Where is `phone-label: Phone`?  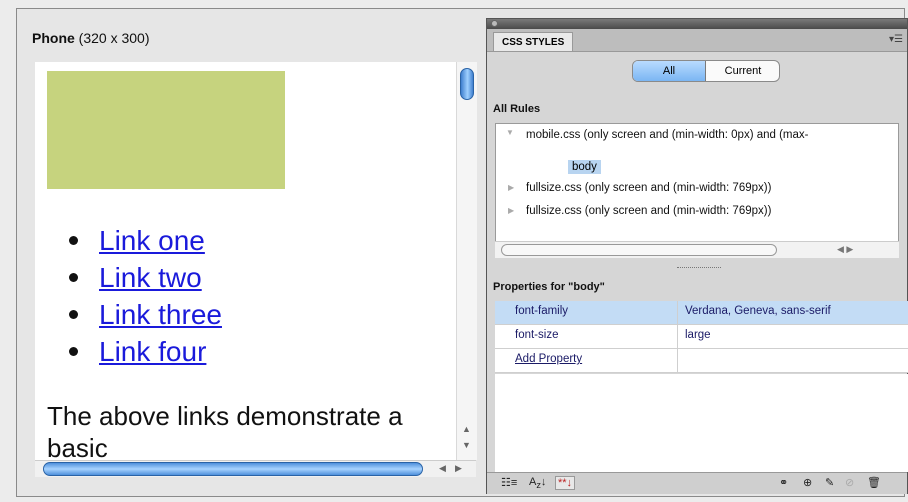
phone-label: Phone is located at coordinates (53, 38).